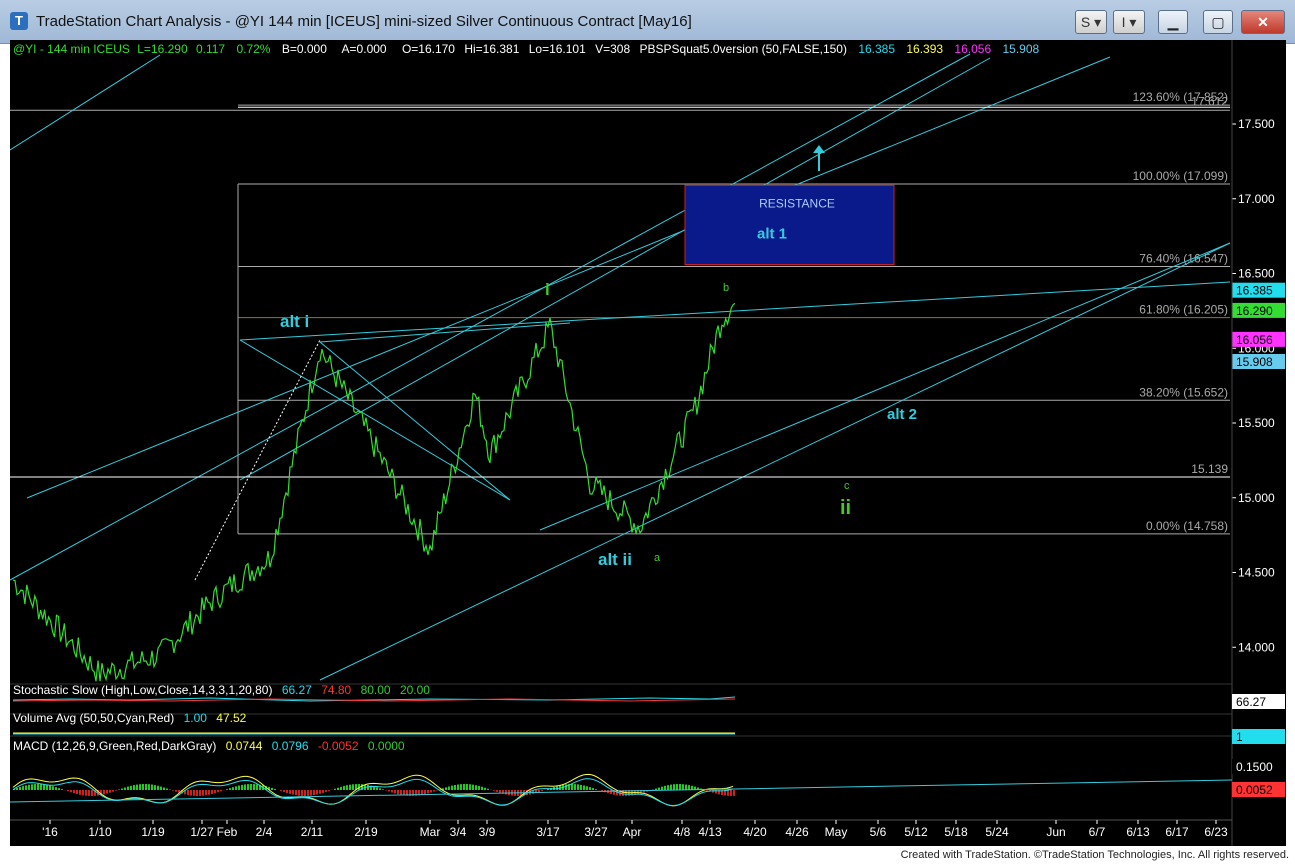 This screenshot has height=864, width=1295. What do you see at coordinates (710, 832) in the screenshot?
I see `x-tick-label: 4/13` at bounding box center [710, 832].